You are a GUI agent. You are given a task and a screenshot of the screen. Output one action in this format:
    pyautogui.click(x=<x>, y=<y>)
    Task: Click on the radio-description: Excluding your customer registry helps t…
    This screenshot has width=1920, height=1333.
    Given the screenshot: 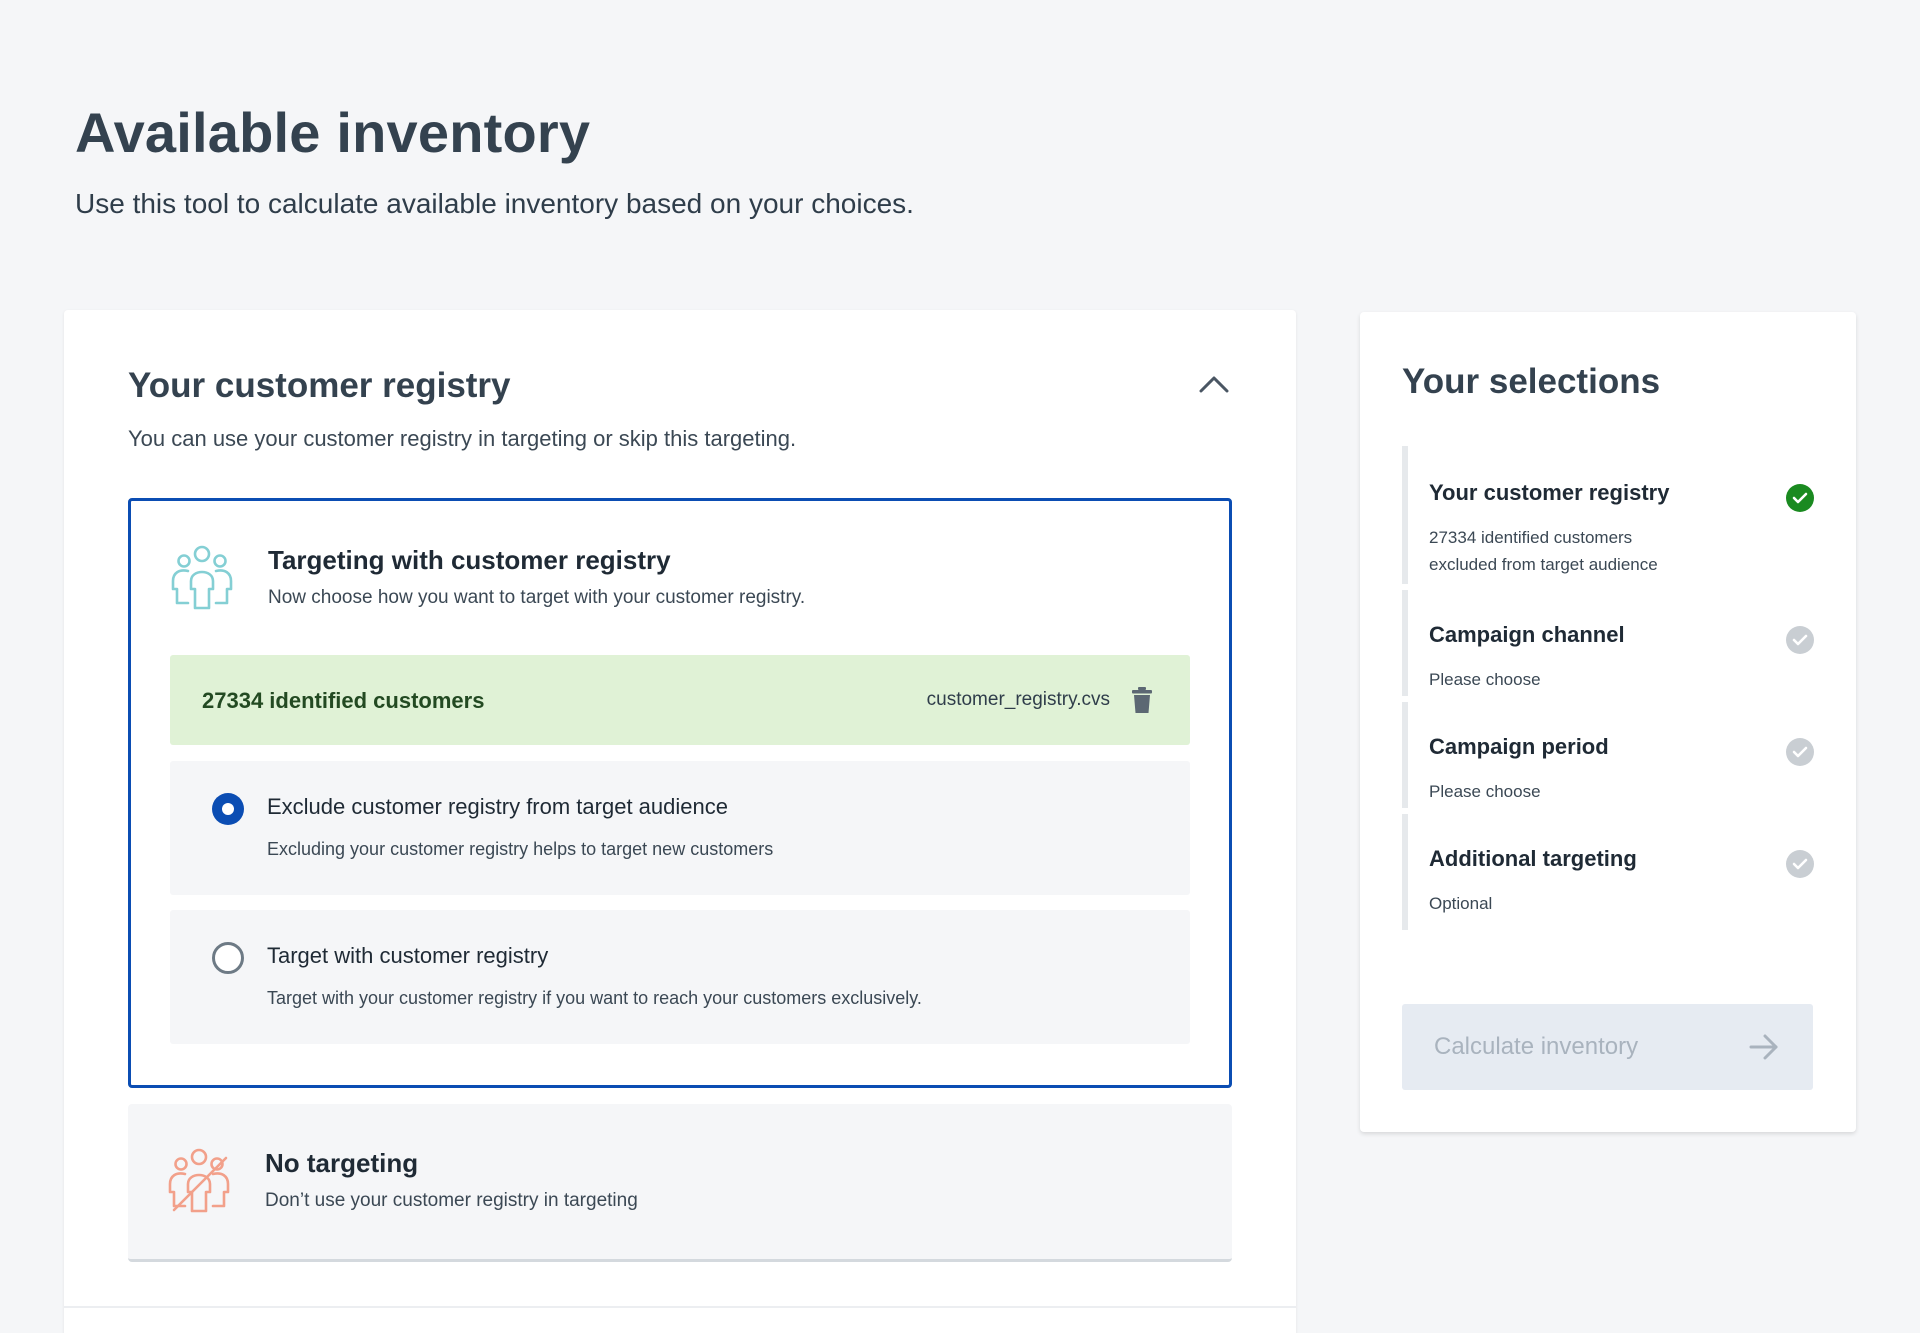 What is the action you would take?
    pyautogui.click(x=520, y=849)
    